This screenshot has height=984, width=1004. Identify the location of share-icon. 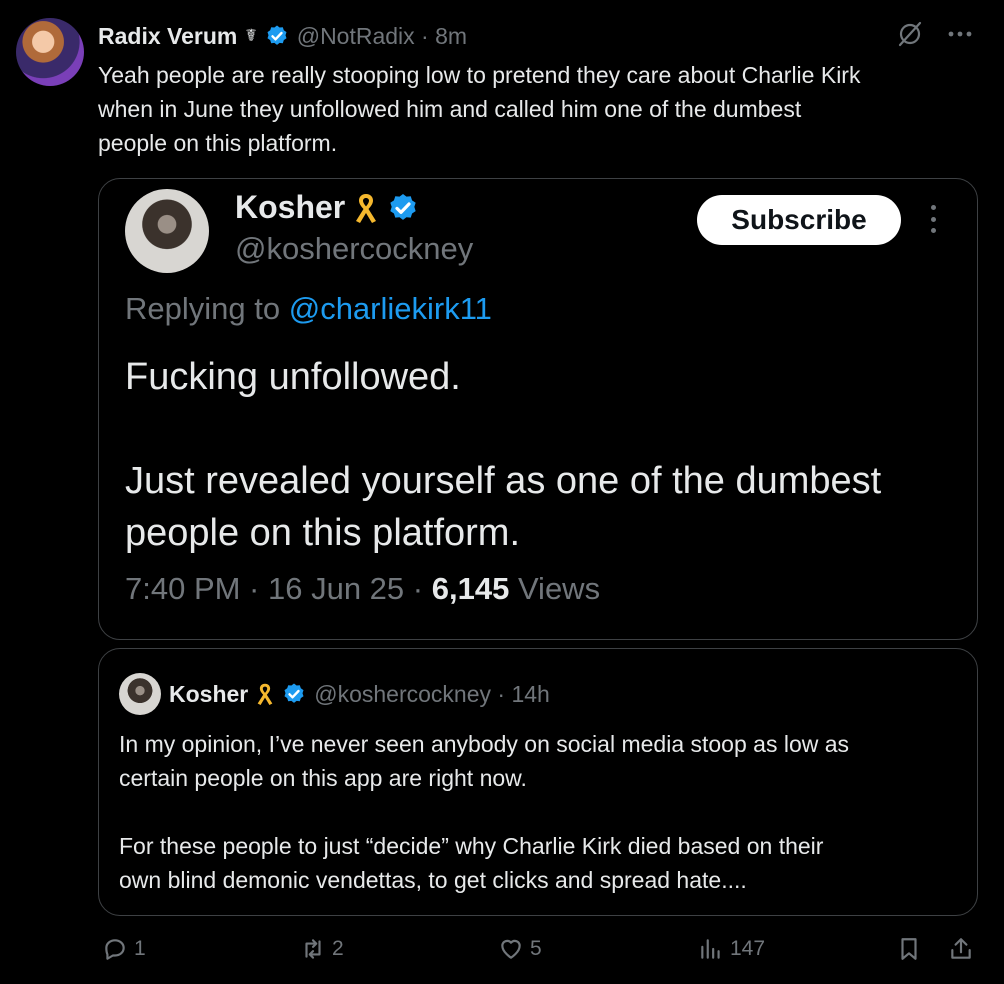
(961, 948).